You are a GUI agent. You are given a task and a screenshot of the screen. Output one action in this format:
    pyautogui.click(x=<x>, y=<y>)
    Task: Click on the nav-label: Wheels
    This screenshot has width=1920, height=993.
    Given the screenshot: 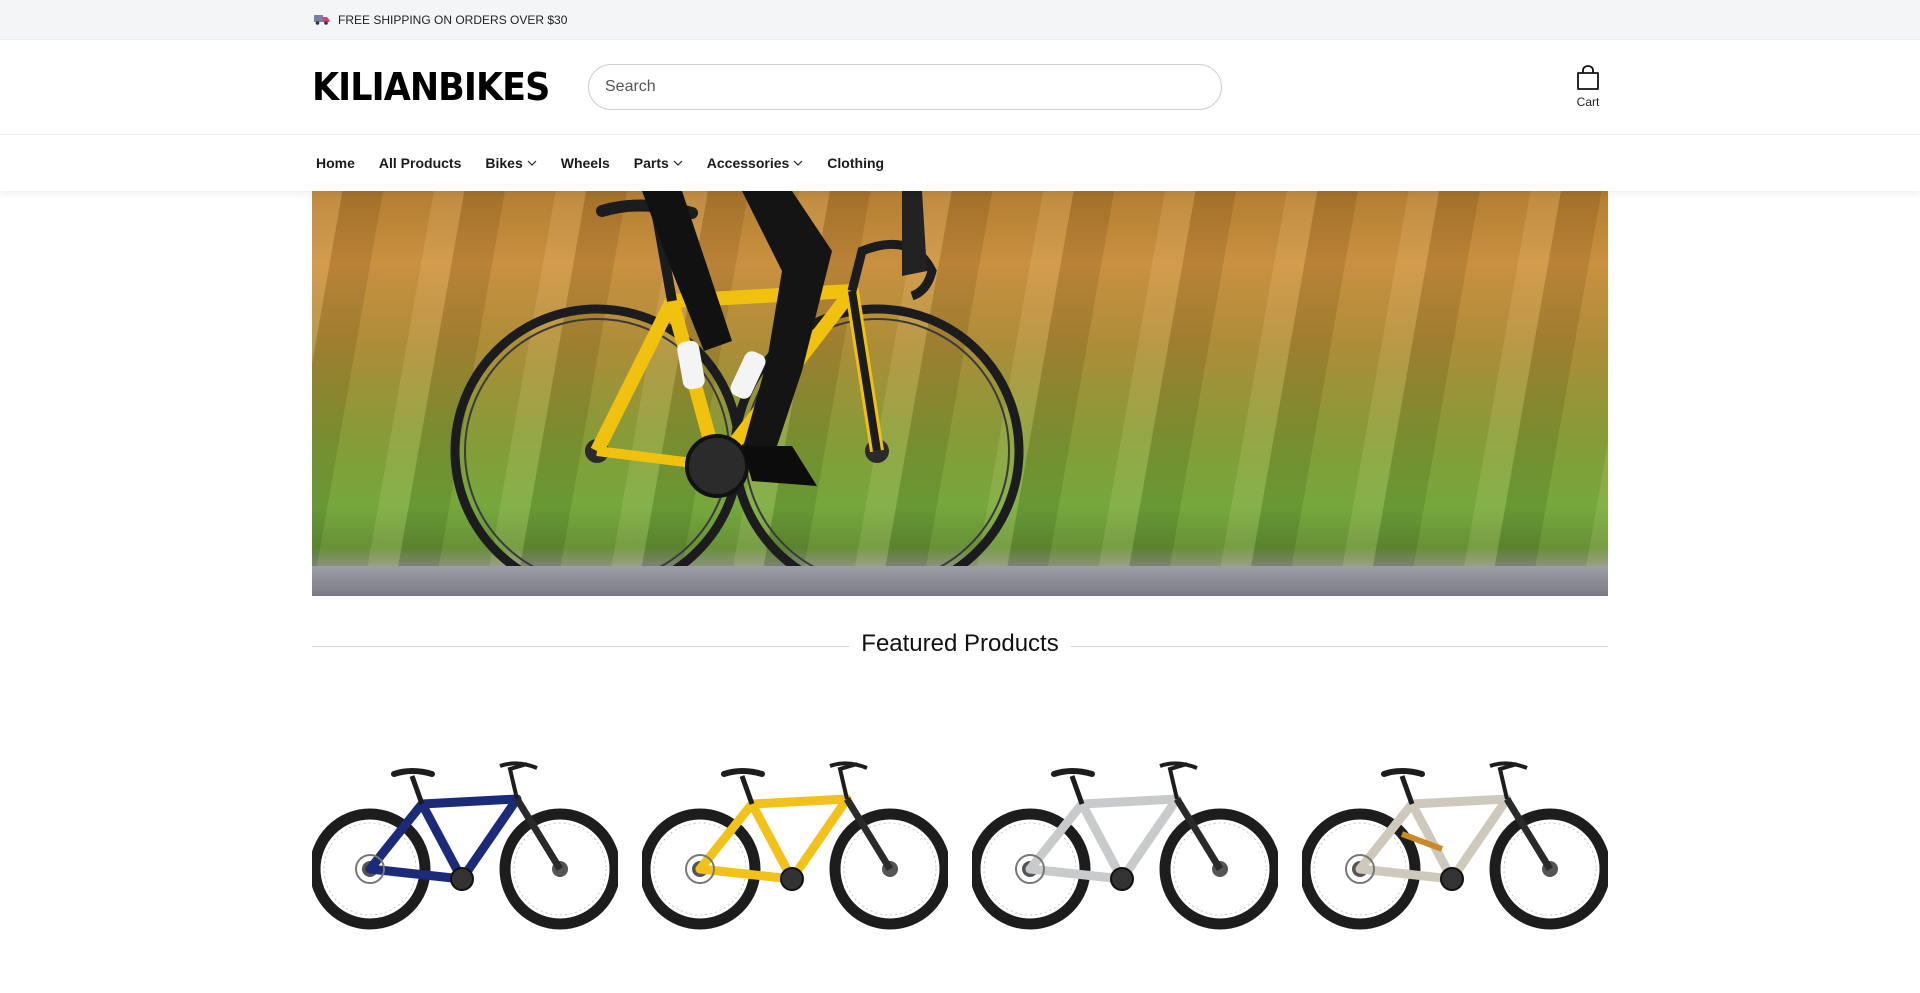 What is the action you would take?
    pyautogui.click(x=585, y=163)
    